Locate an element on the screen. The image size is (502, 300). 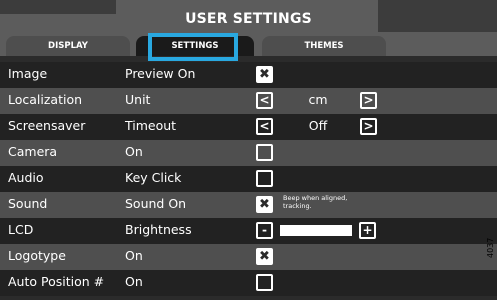
logotype-checkbox: ✖ is located at coordinates (264, 256).